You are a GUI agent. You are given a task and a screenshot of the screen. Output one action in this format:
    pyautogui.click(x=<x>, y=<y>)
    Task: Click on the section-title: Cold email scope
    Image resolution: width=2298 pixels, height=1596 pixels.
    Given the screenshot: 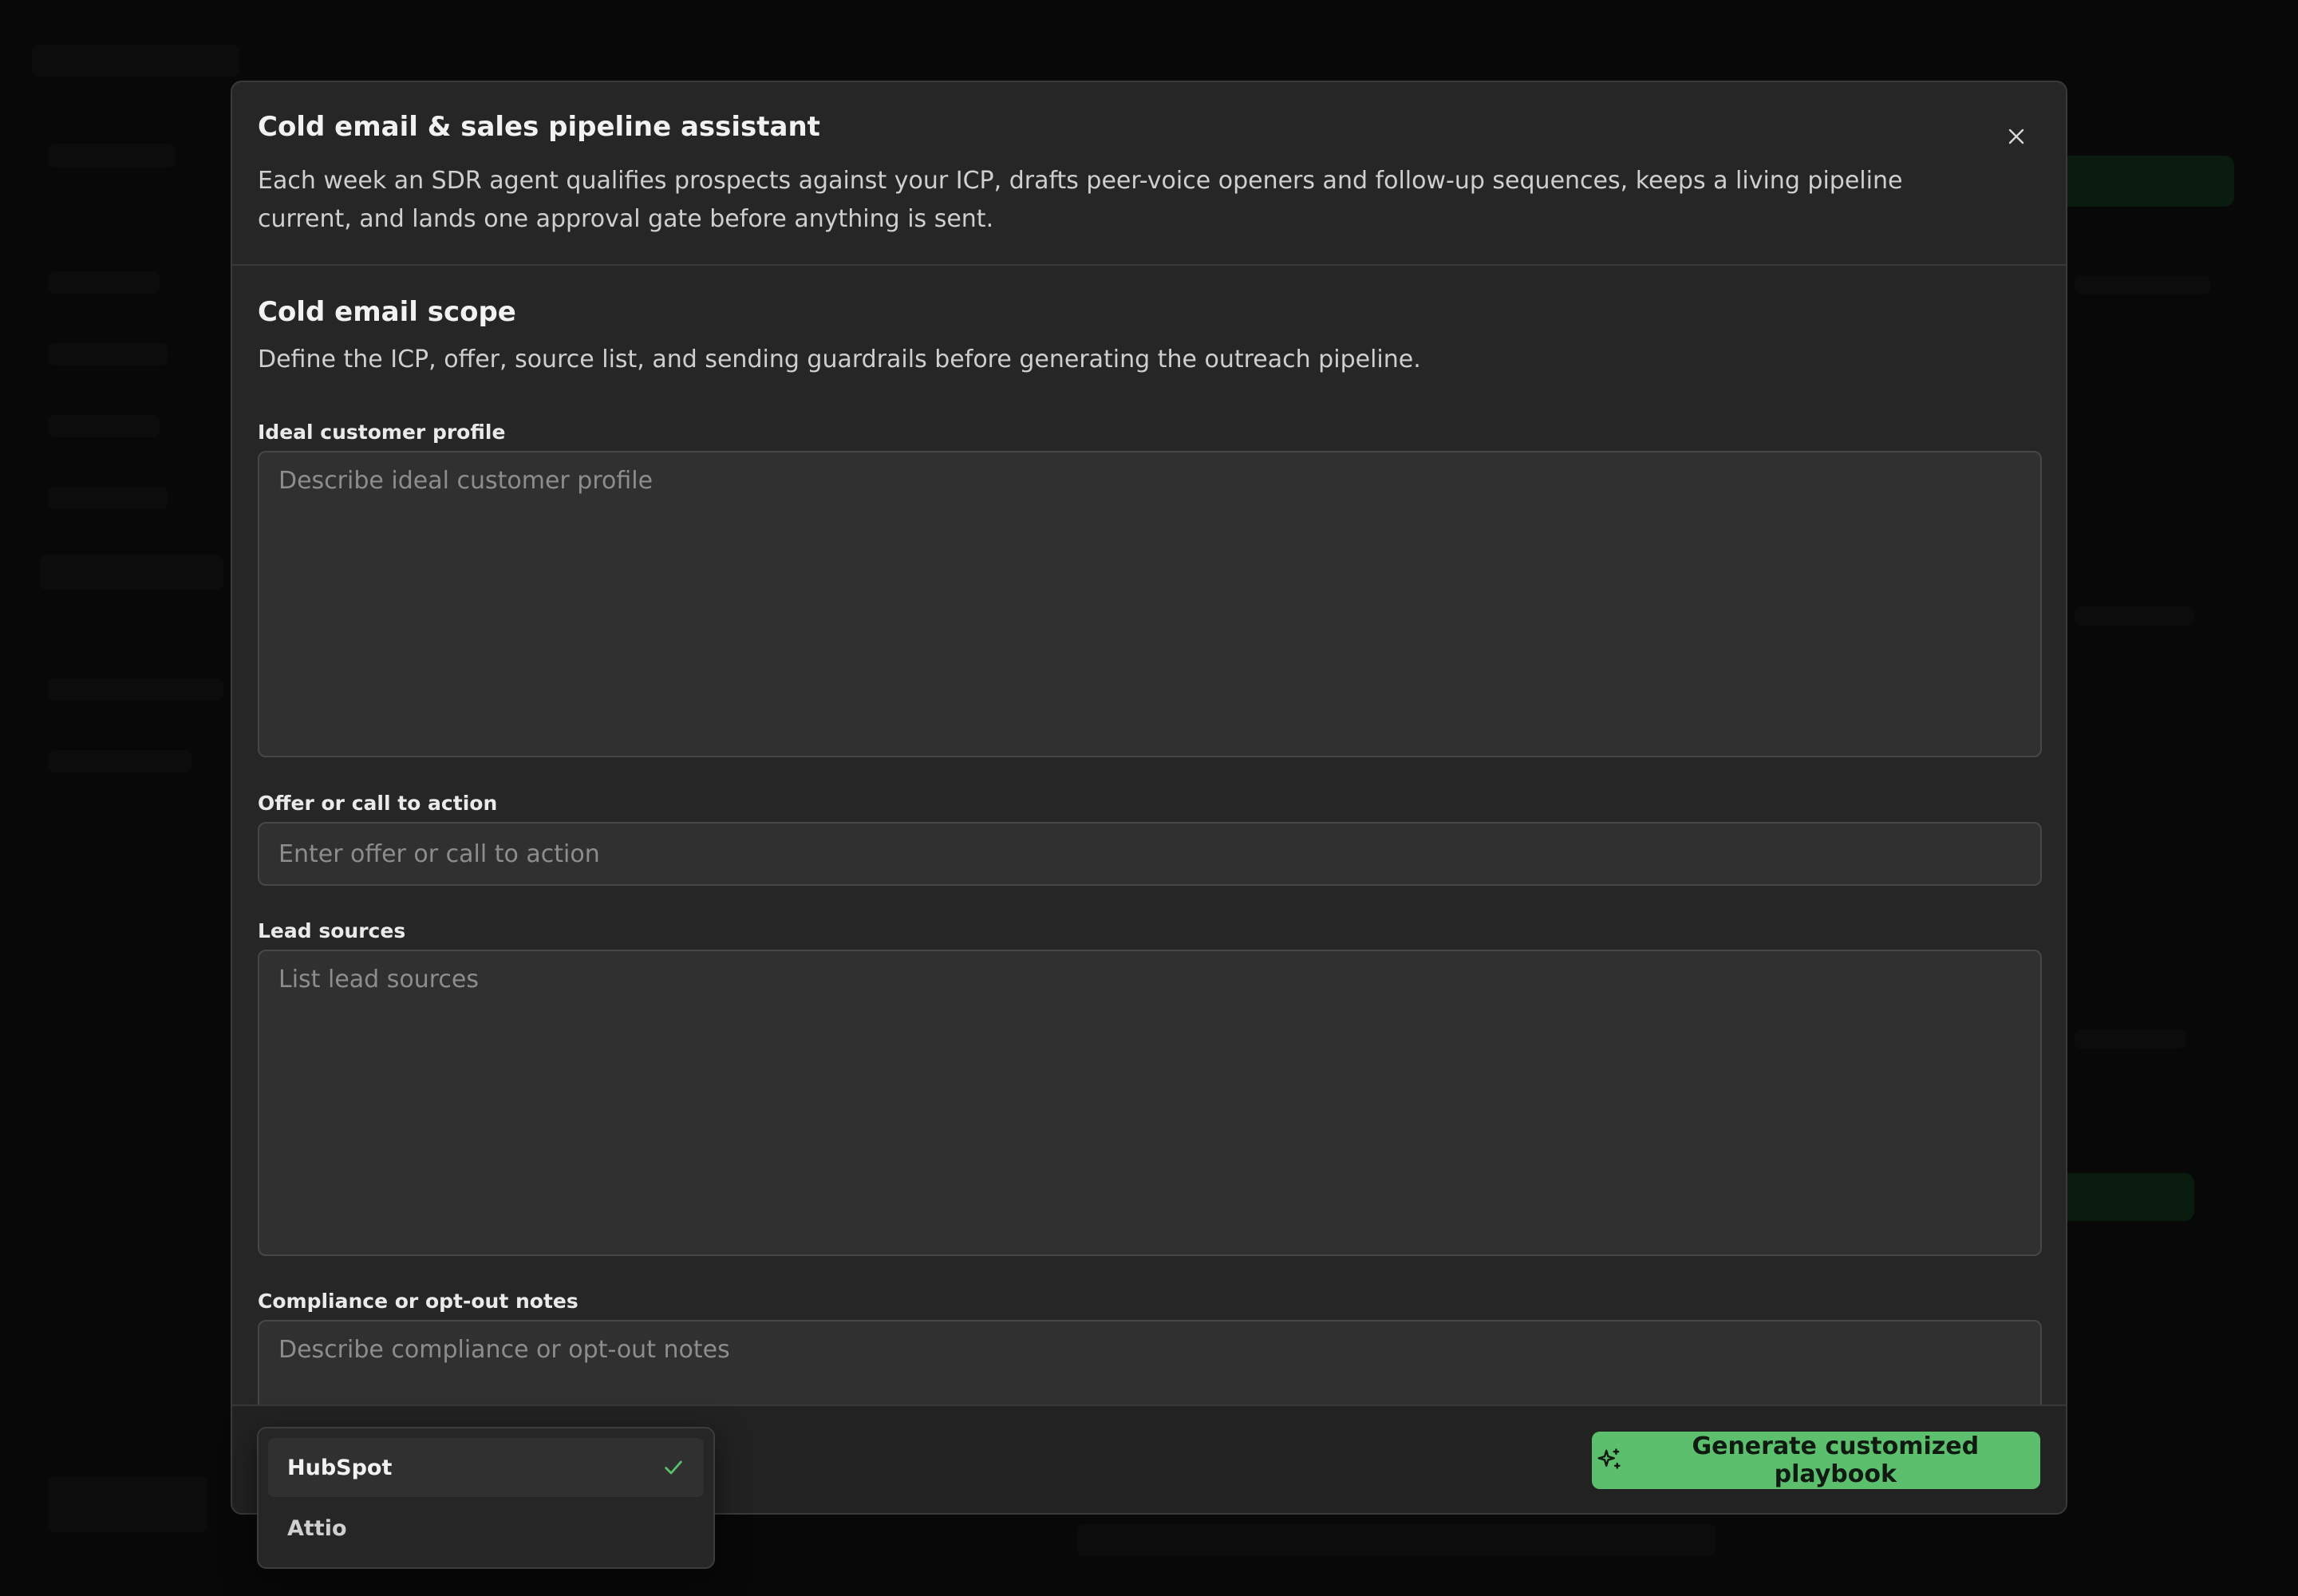 What is the action you would take?
    pyautogui.click(x=387, y=312)
    